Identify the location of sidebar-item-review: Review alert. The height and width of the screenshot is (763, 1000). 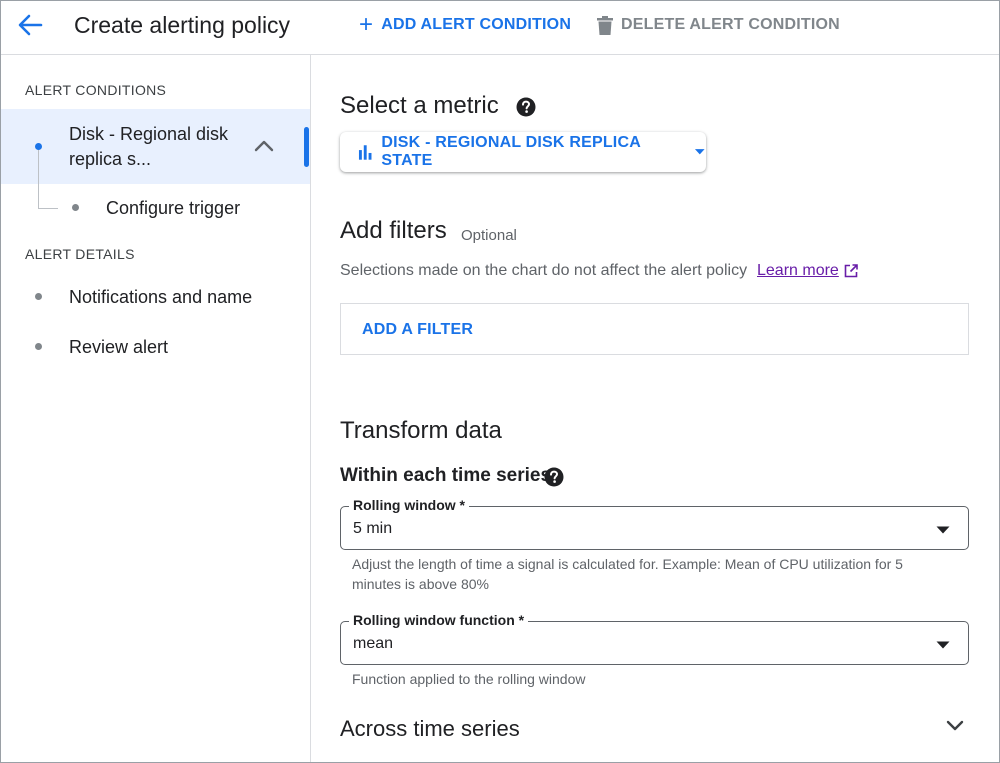
(155, 348).